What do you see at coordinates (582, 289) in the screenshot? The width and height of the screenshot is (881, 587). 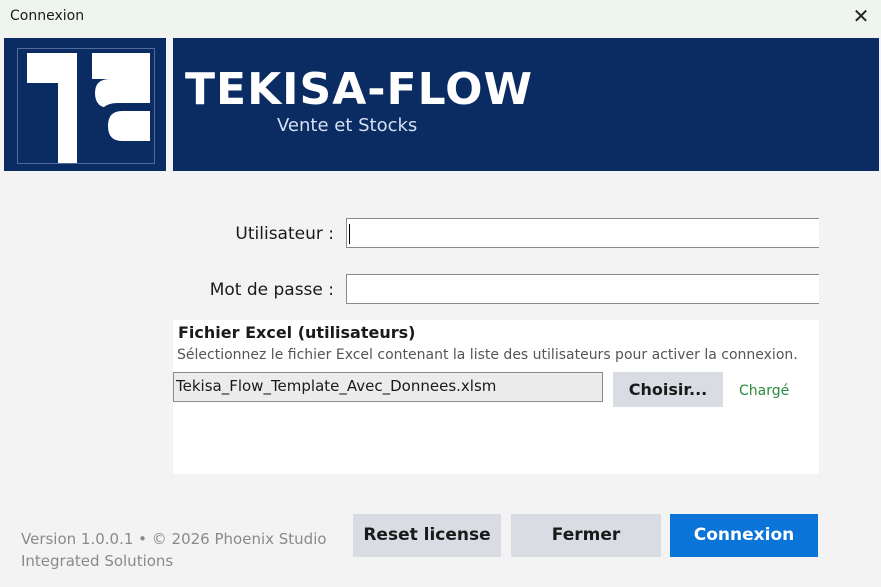 I see `password-field` at bounding box center [582, 289].